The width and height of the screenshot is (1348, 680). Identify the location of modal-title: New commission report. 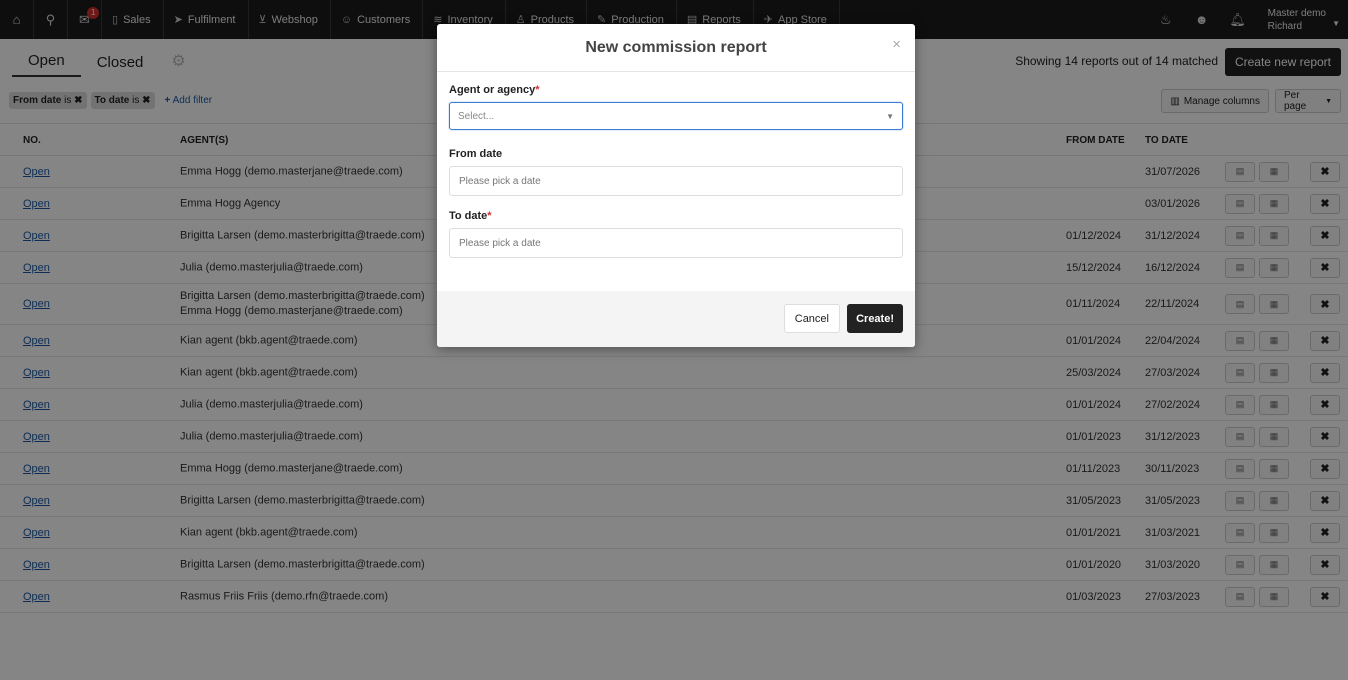
(676, 47).